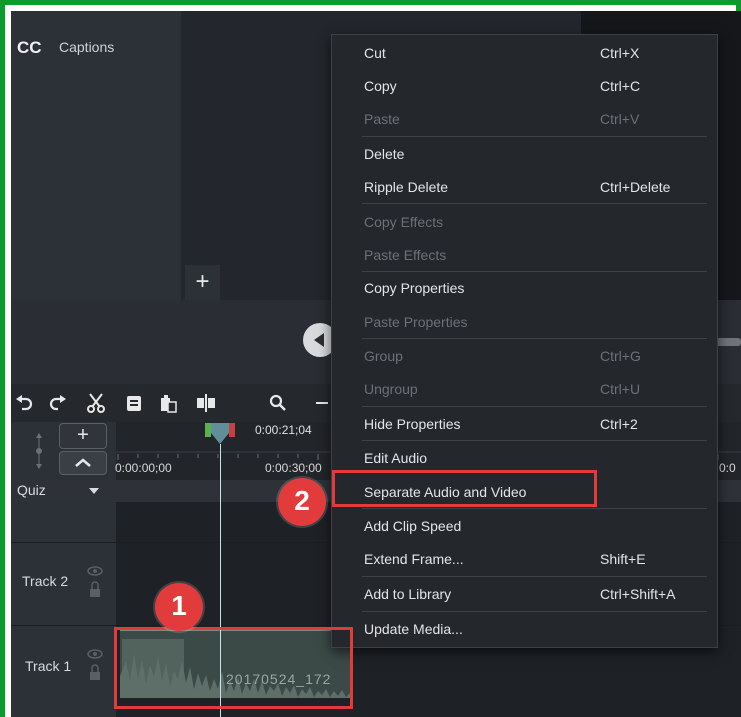  What do you see at coordinates (29, 48) in the screenshot?
I see `cc-icon: CC` at bounding box center [29, 48].